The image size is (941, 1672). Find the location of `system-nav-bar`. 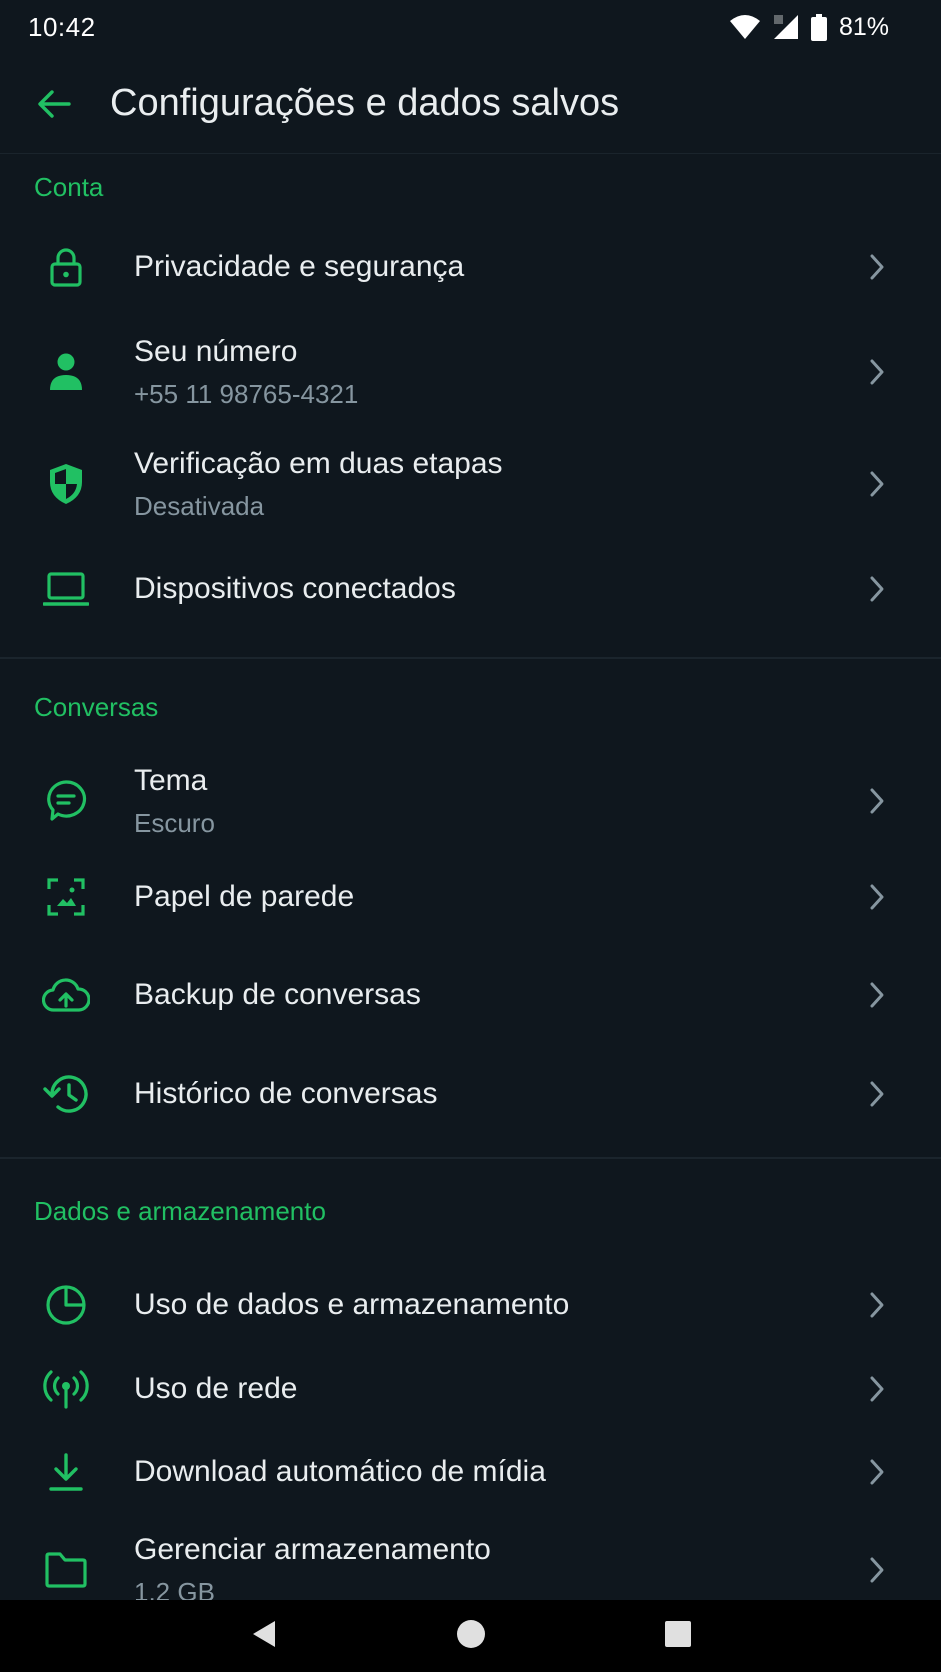

system-nav-bar is located at coordinates (470, 1636).